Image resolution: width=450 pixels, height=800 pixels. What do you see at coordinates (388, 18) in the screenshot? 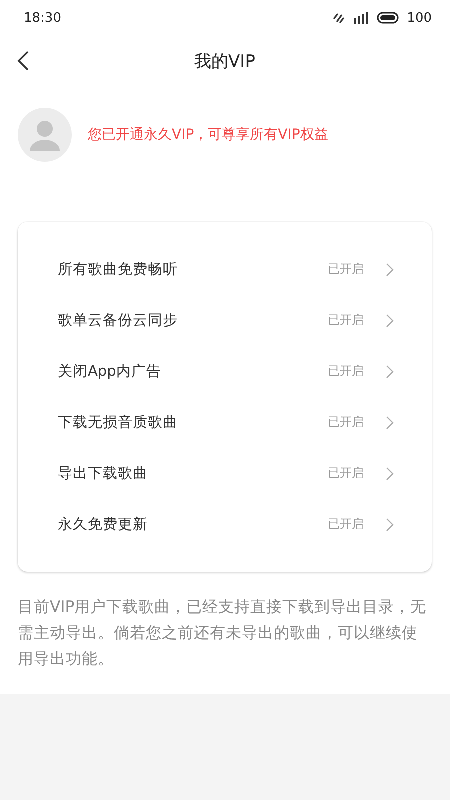
I see `battery-icon` at bounding box center [388, 18].